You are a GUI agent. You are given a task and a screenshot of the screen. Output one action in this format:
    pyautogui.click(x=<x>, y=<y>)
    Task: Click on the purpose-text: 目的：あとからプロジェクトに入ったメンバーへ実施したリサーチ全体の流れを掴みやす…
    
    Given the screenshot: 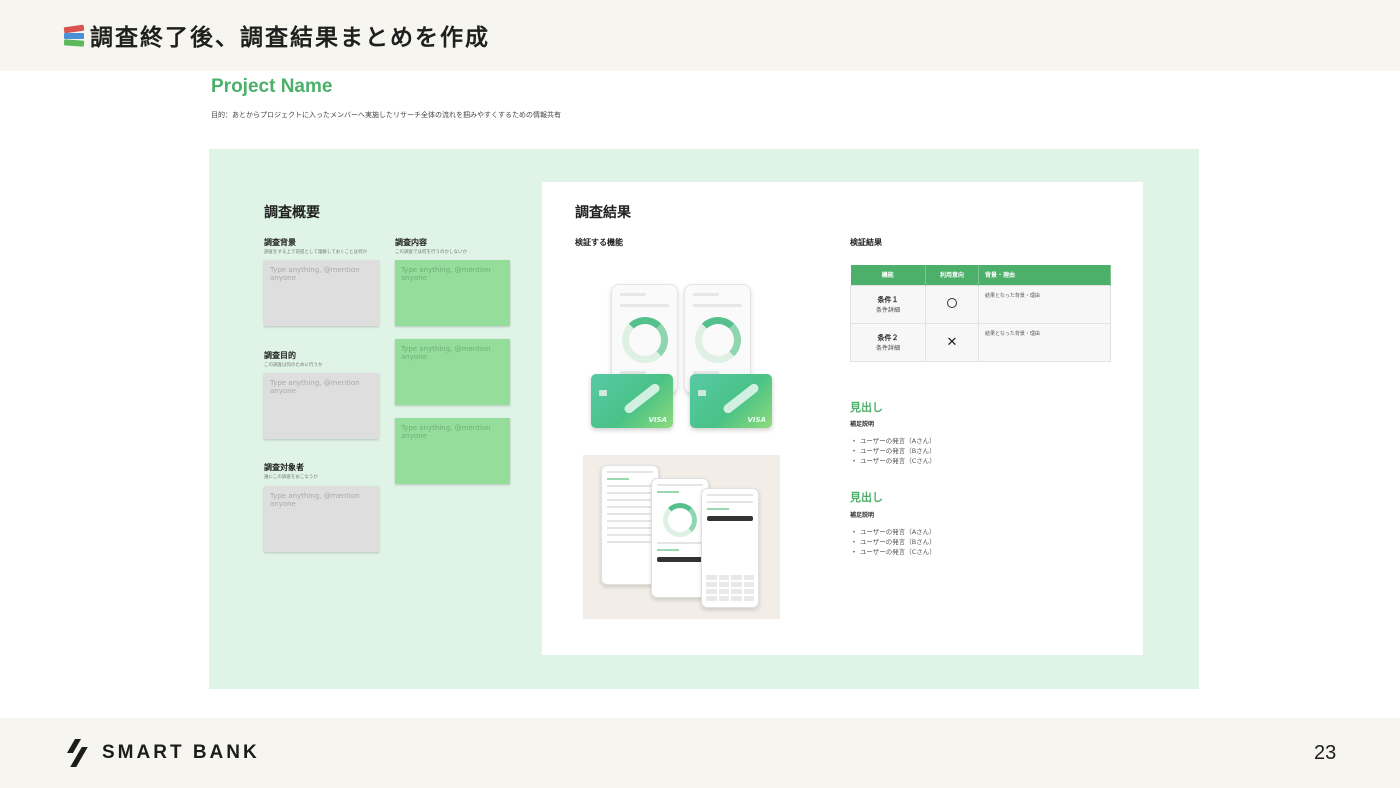 What is the action you would take?
    pyautogui.click(x=386, y=115)
    